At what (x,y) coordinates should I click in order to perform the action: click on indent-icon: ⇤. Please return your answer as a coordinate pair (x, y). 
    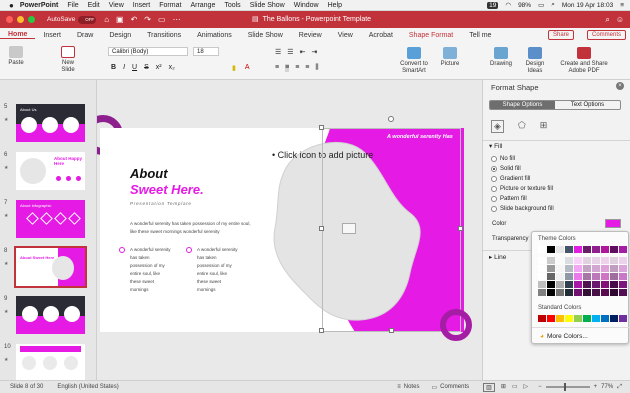
    Looking at the image, I should click on (303, 52).